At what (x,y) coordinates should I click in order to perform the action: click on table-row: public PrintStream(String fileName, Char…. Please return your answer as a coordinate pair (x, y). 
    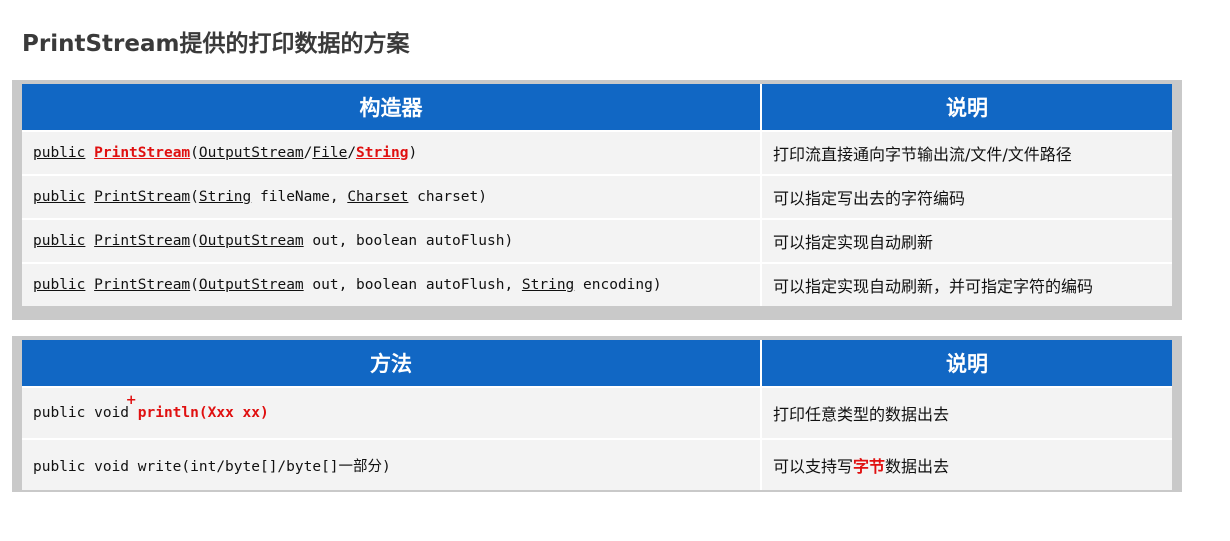
    Looking at the image, I should click on (597, 196).